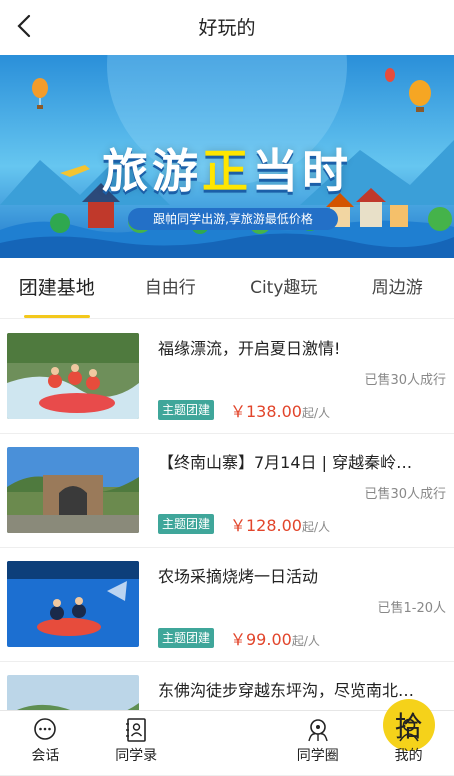  Describe the element at coordinates (136, 730) in the screenshot. I see `contacts-icon` at that location.